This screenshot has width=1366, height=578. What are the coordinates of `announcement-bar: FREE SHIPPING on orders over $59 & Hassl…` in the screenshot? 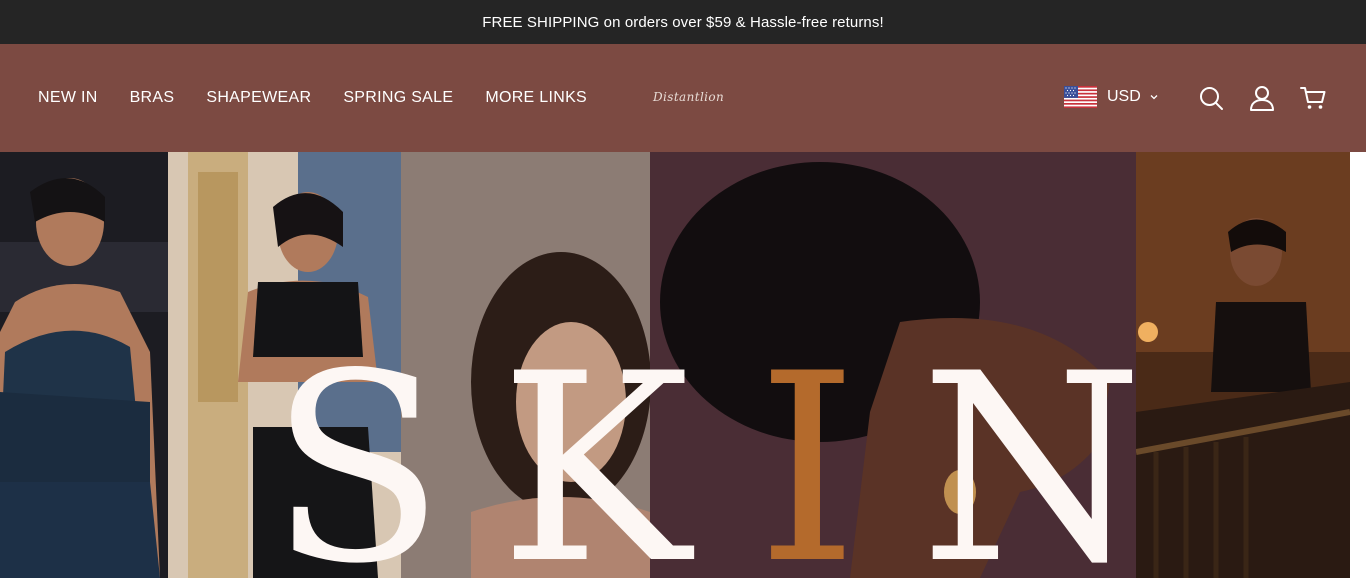 It's located at (683, 22).